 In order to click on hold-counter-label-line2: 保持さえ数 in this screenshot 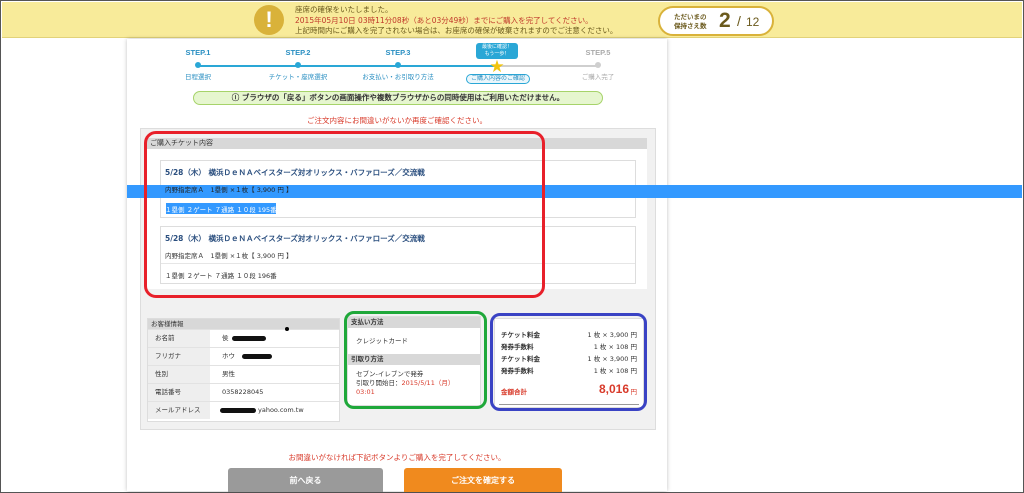, I will do `click(690, 26)`.